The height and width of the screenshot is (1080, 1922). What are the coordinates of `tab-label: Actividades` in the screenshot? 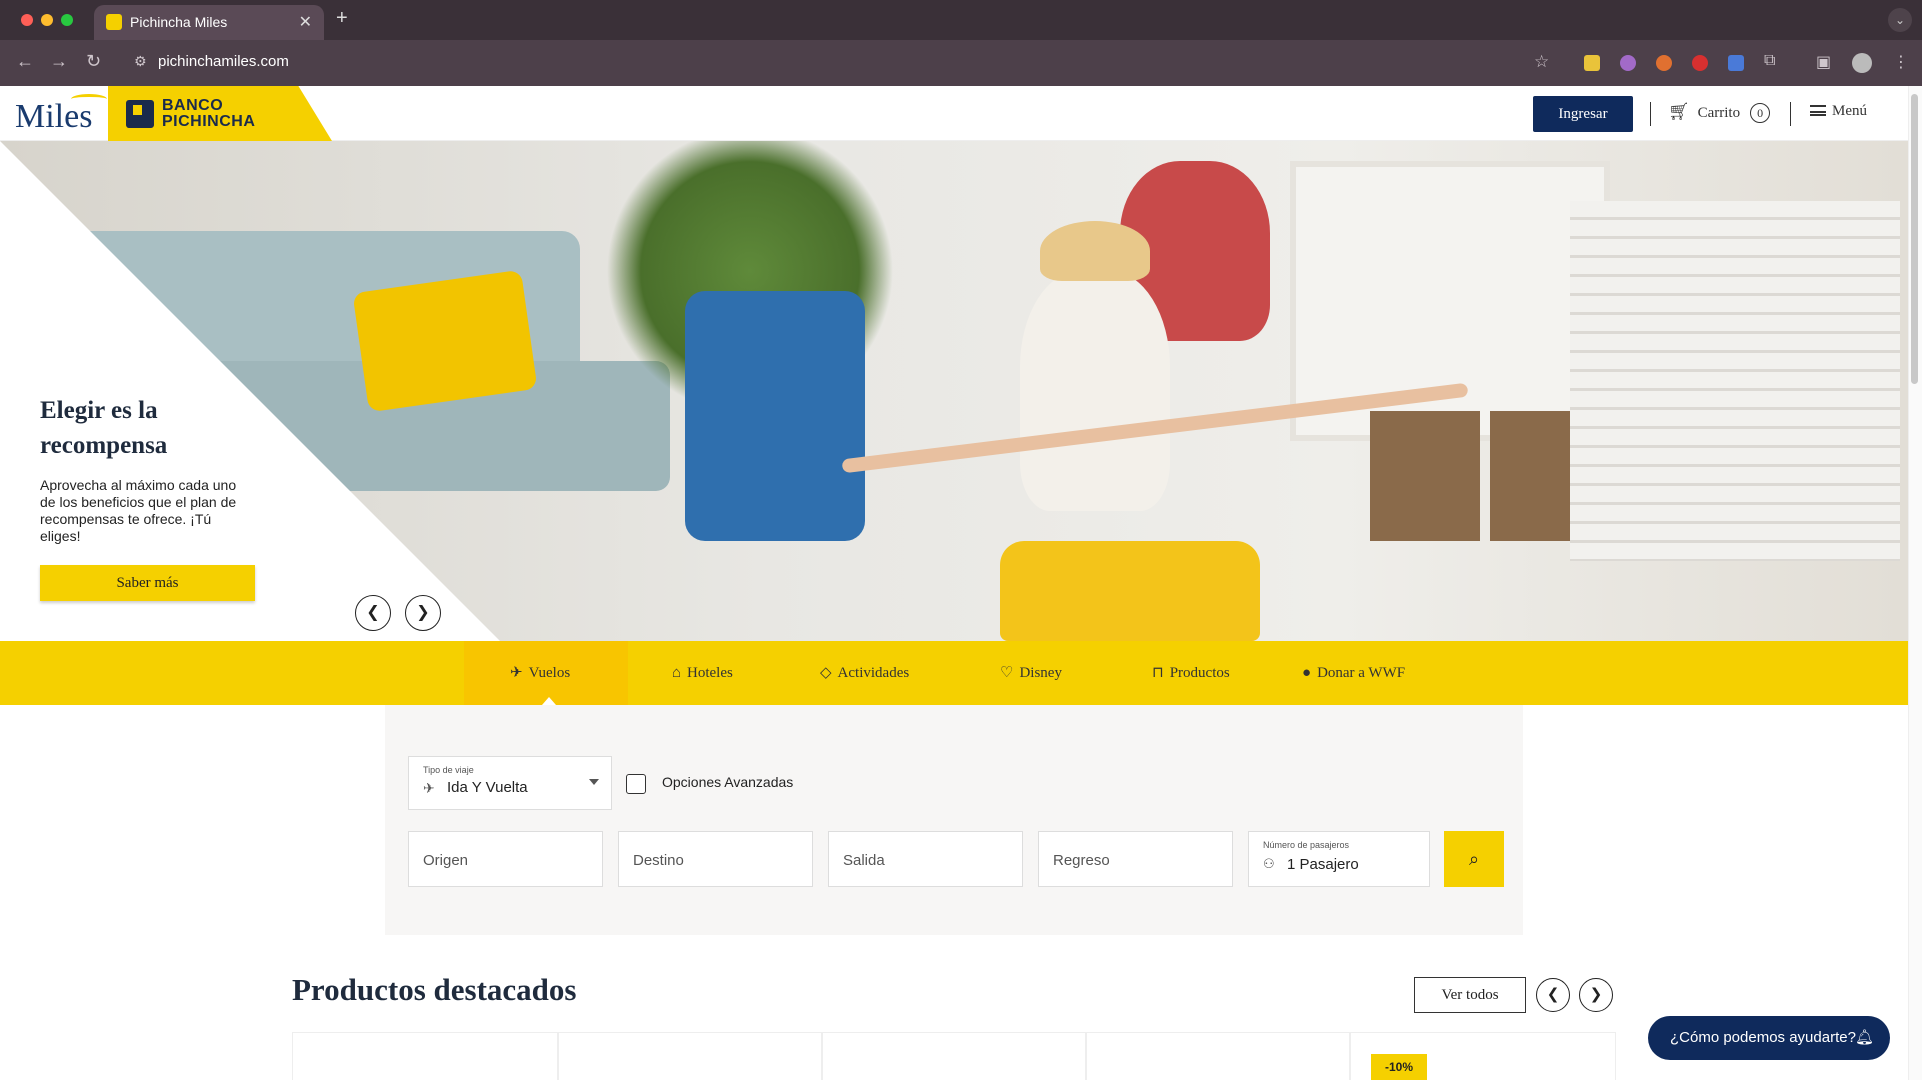 It's located at (873, 673).